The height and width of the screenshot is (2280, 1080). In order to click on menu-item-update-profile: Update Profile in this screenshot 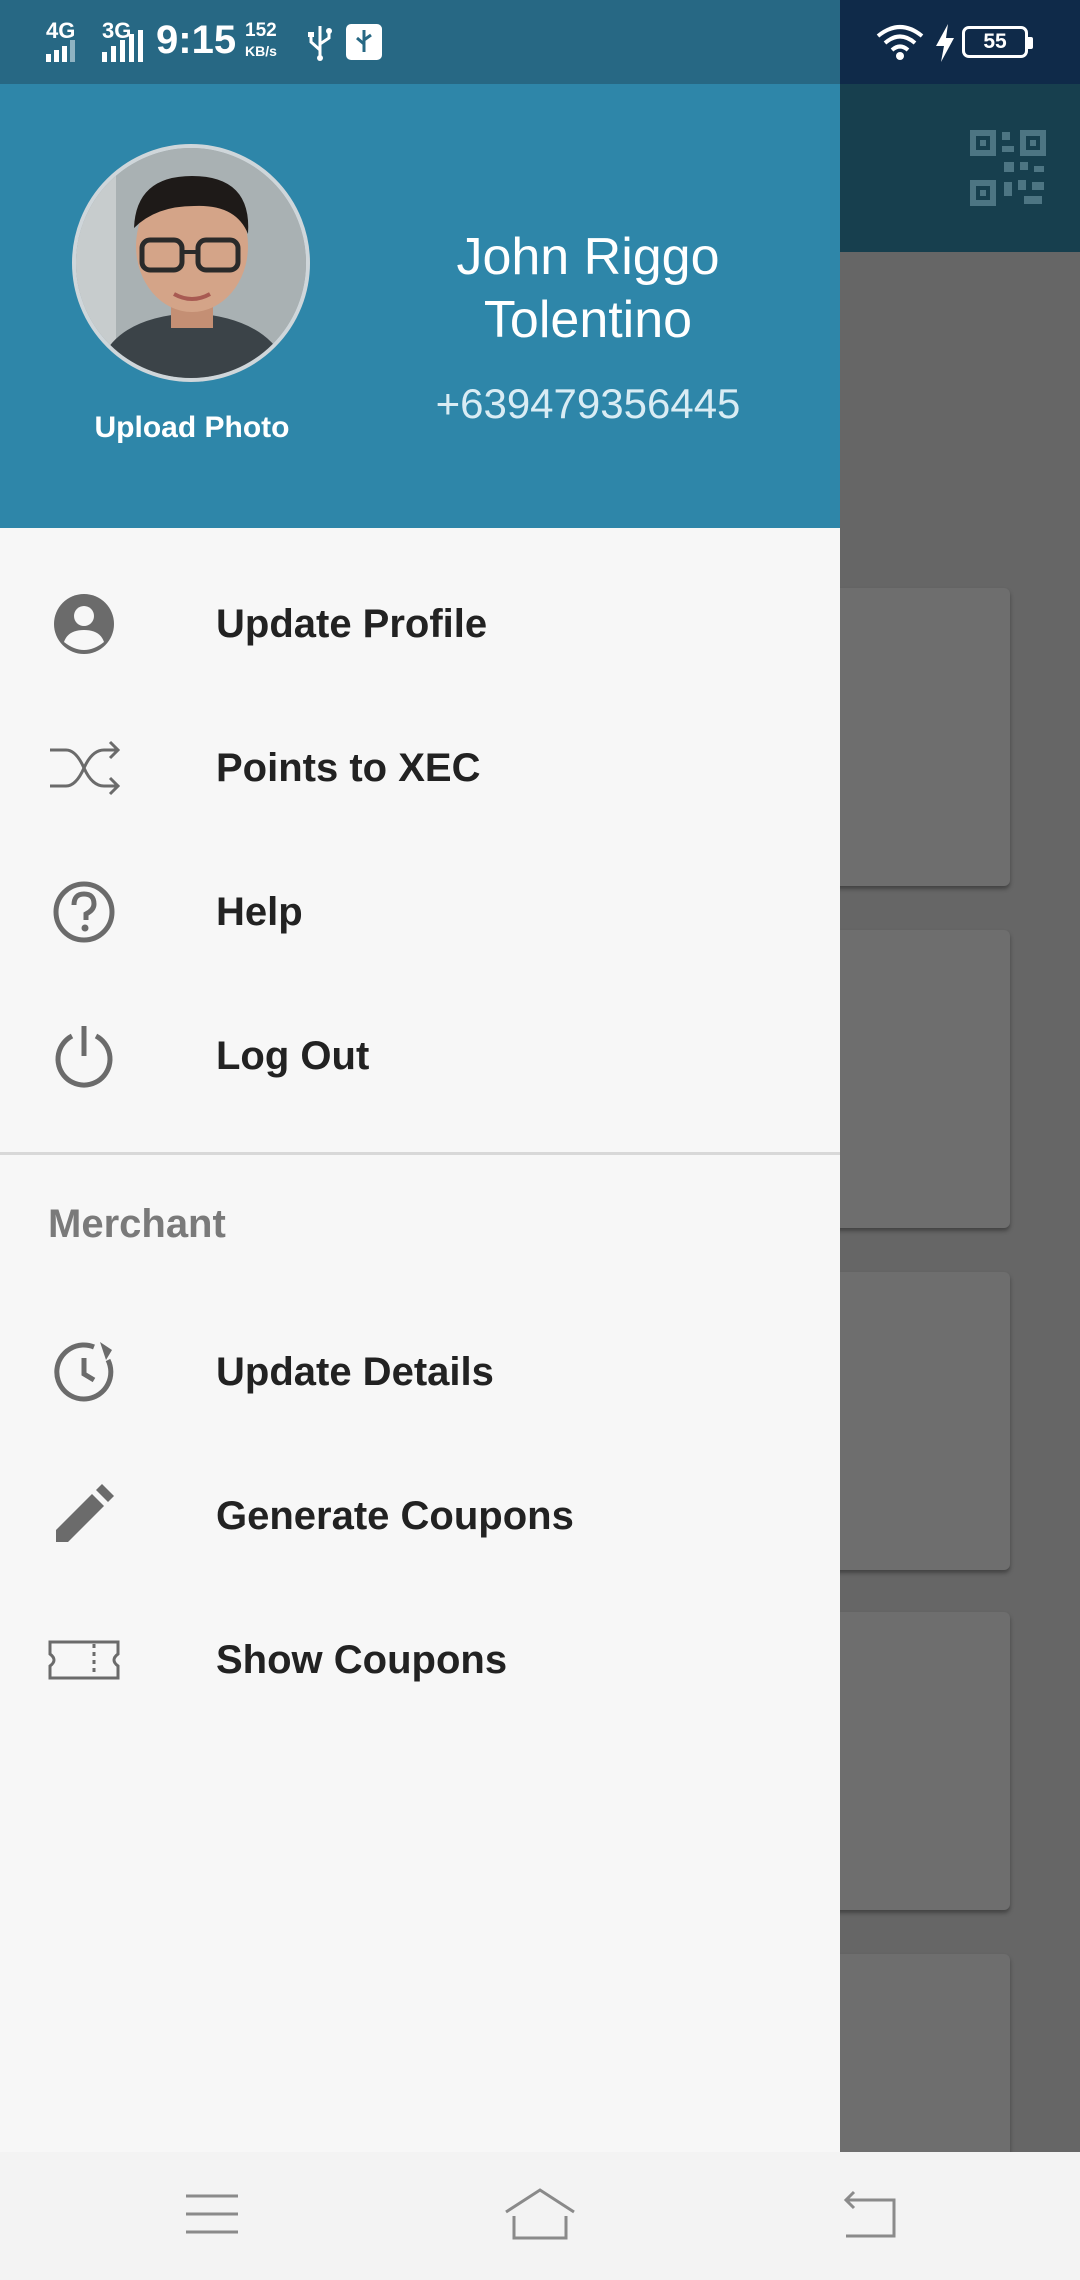, I will do `click(420, 624)`.